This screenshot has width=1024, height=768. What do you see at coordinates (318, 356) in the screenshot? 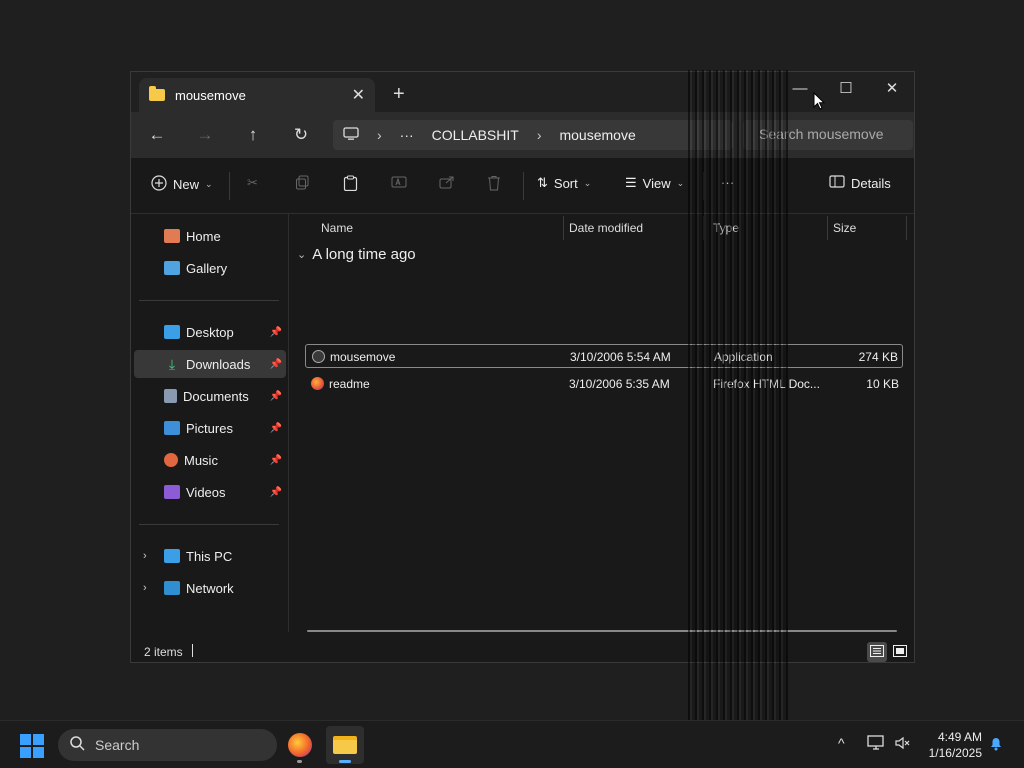
I see `app-icon` at bounding box center [318, 356].